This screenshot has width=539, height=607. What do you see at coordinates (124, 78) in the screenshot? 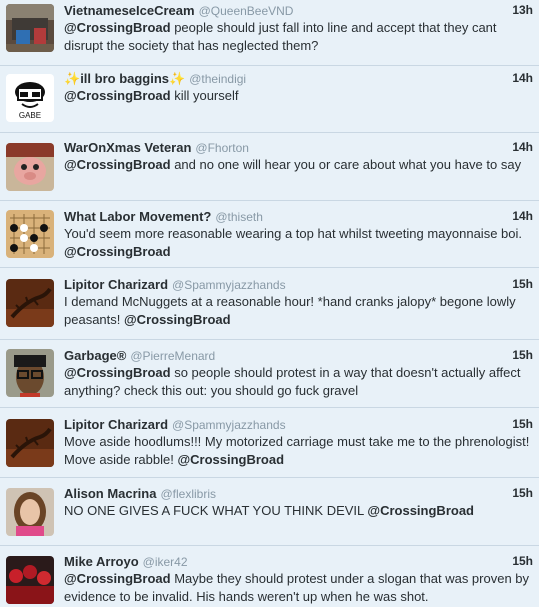
I see `author-name: ill bro baggins` at bounding box center [124, 78].